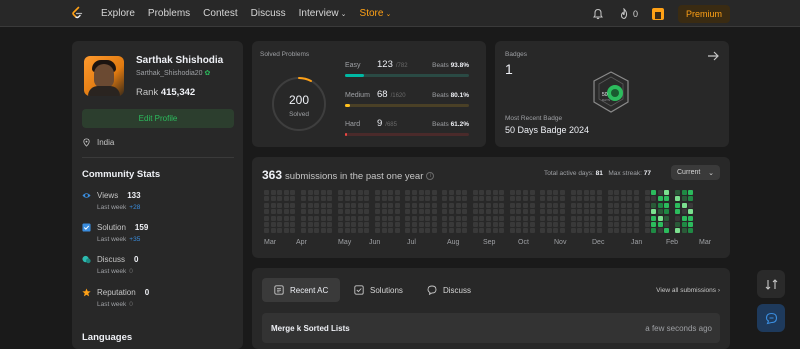 The image size is (800, 349). Describe the element at coordinates (430, 176) in the screenshot. I see `info-icon: i` at that location.